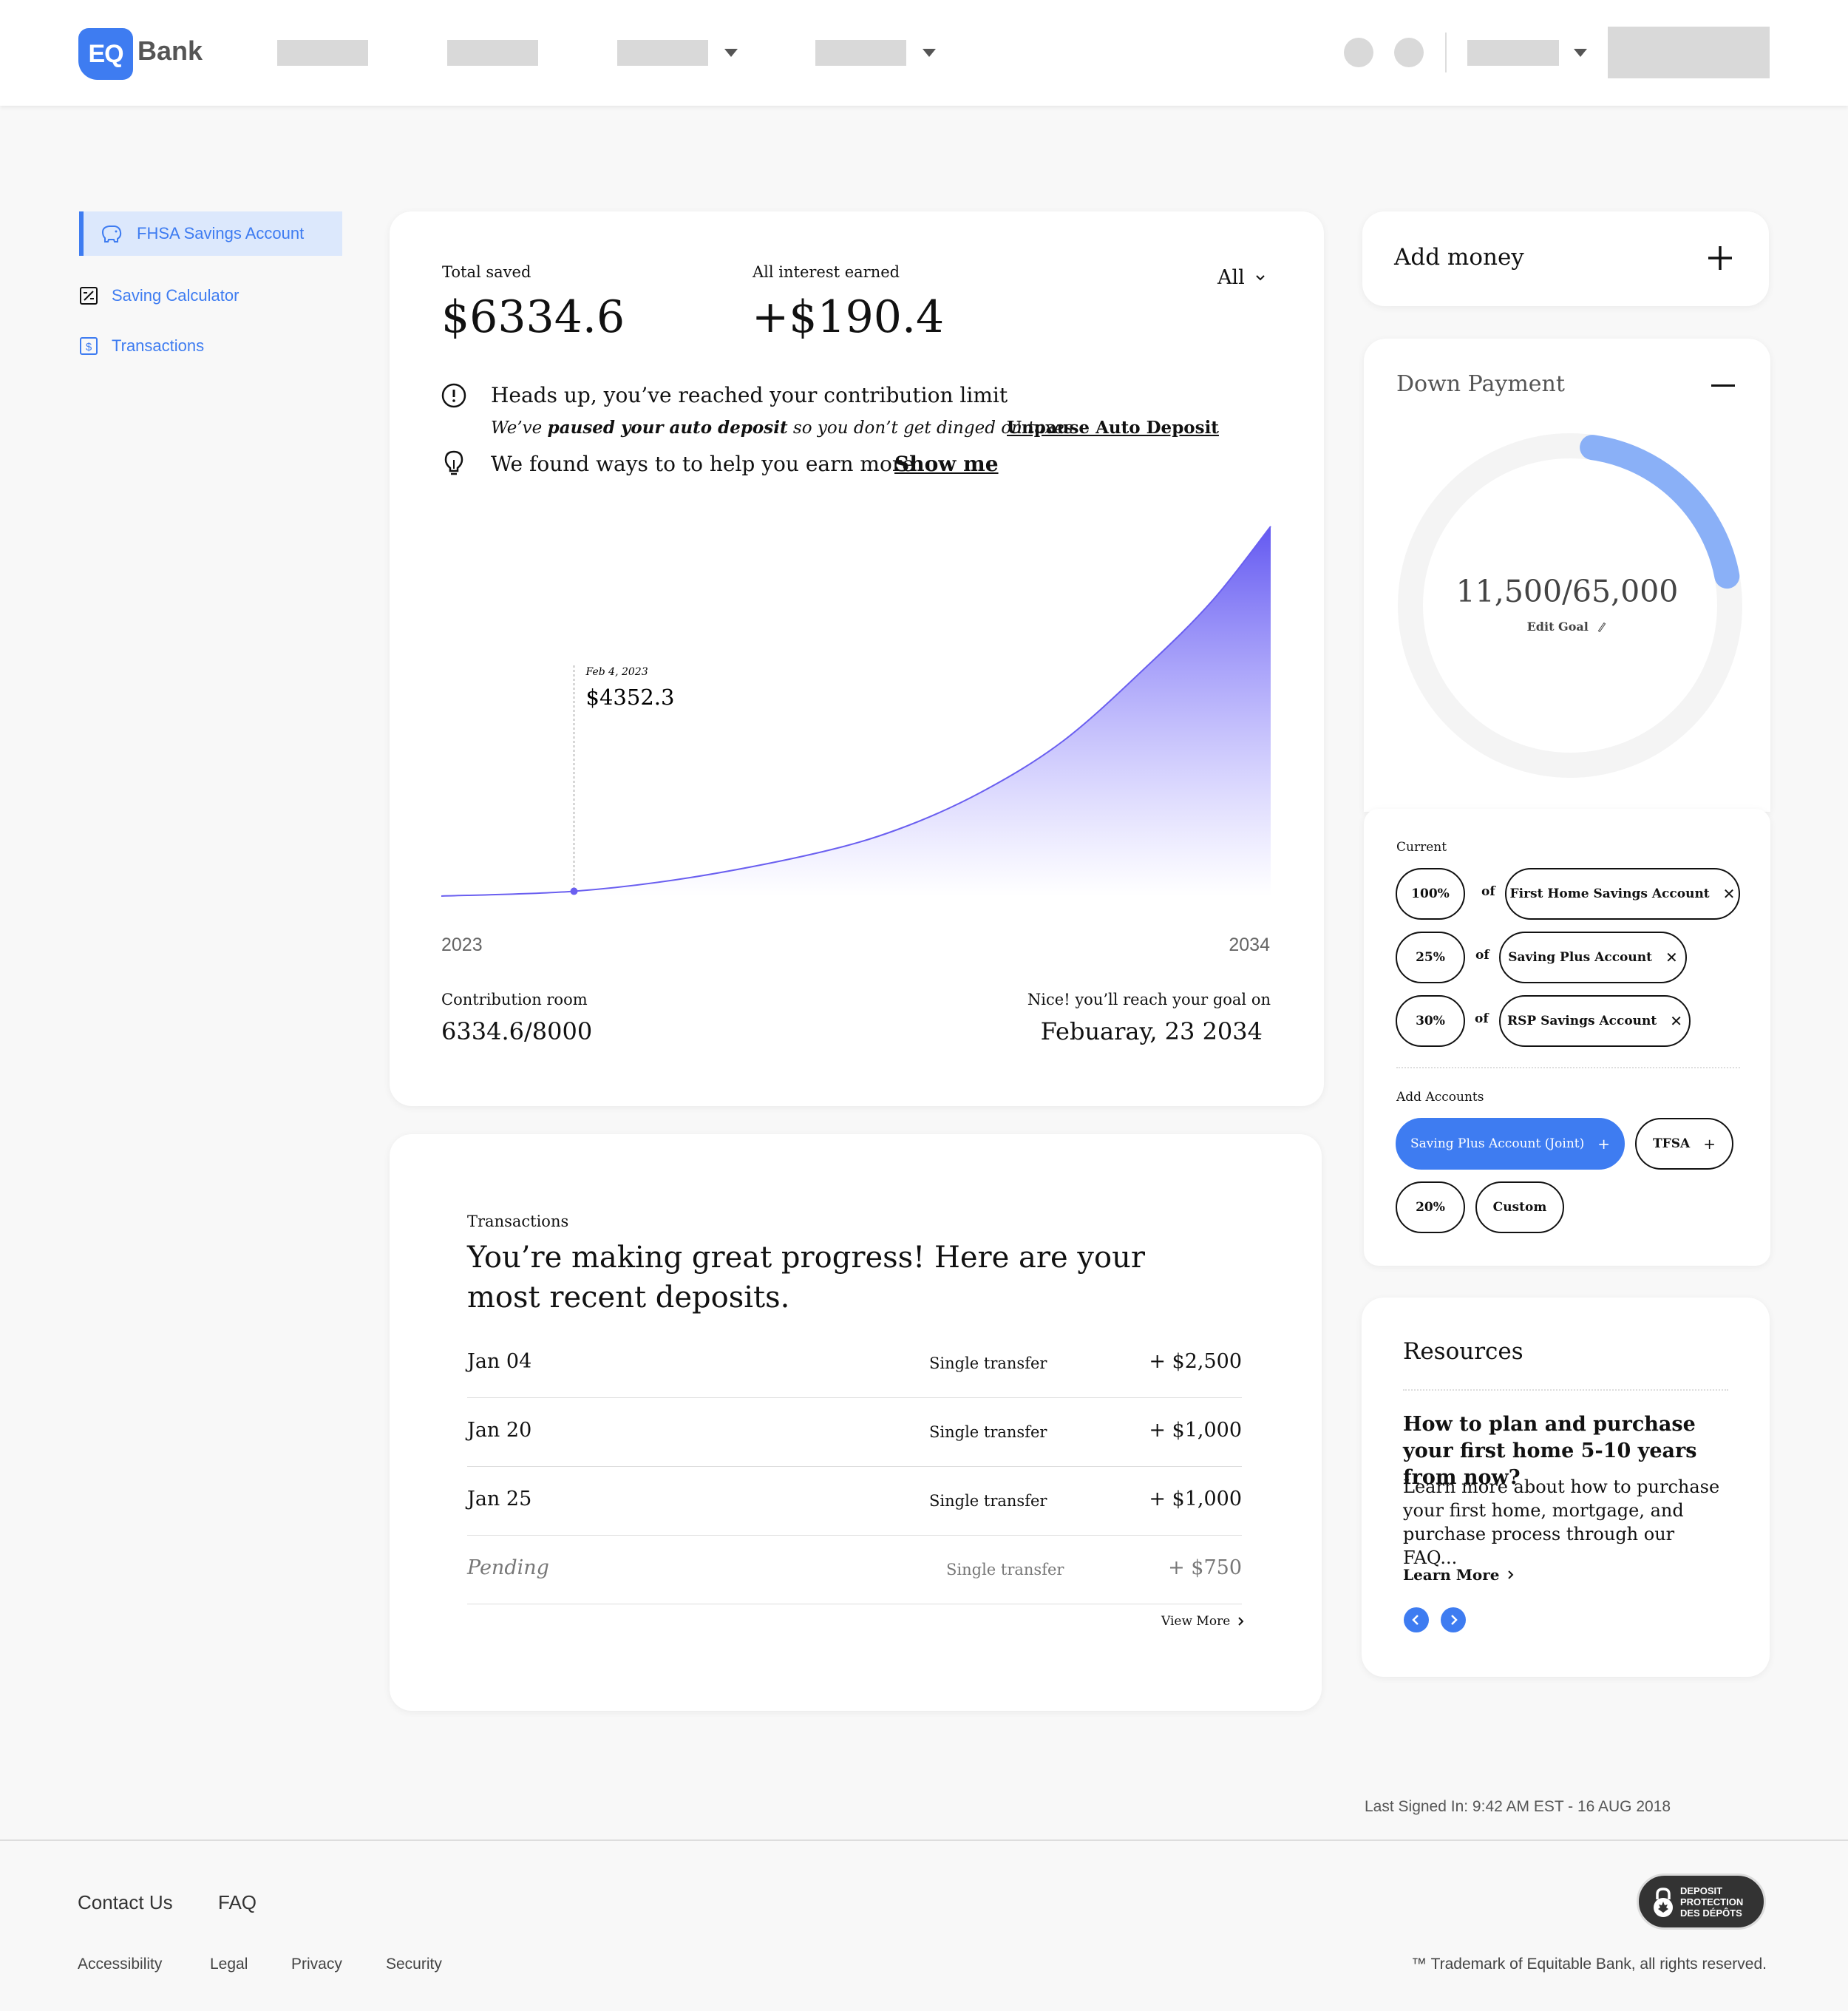 The height and width of the screenshot is (2011, 1848). I want to click on lock-leaf-icon, so click(1664, 1903).